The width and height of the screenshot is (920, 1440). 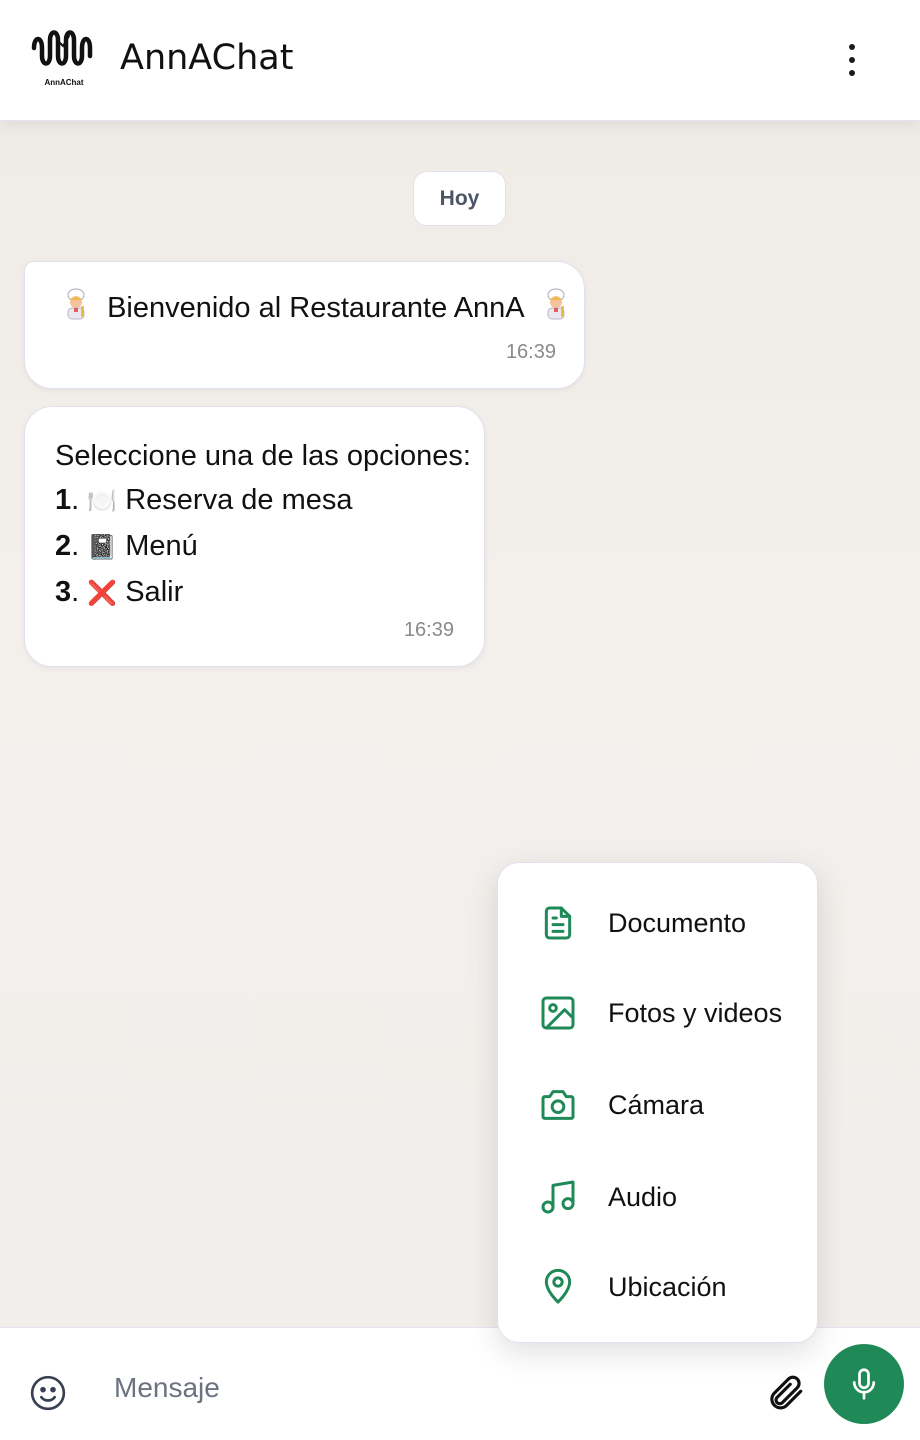 I want to click on menu-item-label: Cámara, so click(x=656, y=1104).